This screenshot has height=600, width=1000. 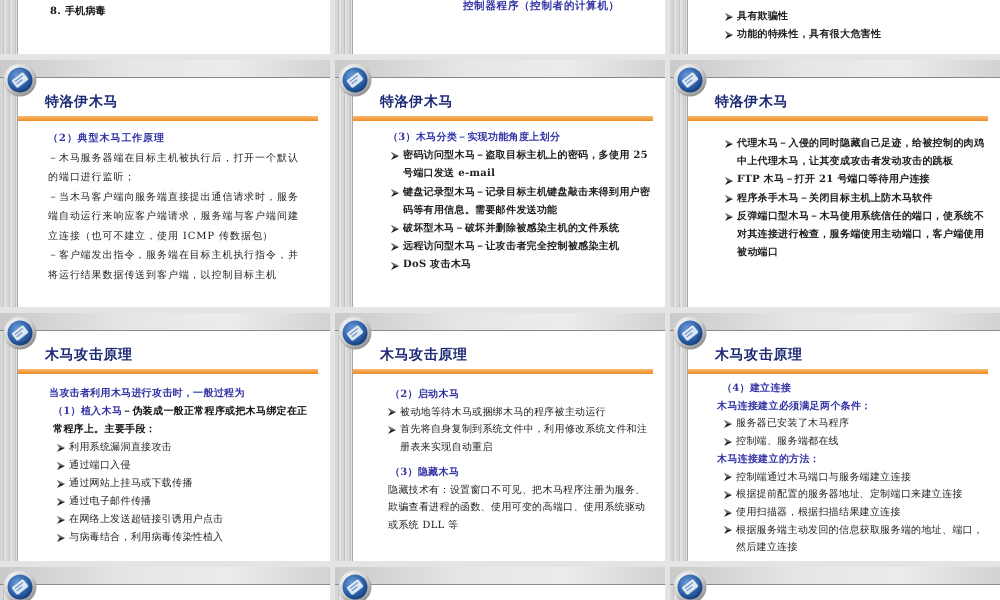 What do you see at coordinates (79, 11) in the screenshot?
I see `slide-text: 8. 手机病毒` at bounding box center [79, 11].